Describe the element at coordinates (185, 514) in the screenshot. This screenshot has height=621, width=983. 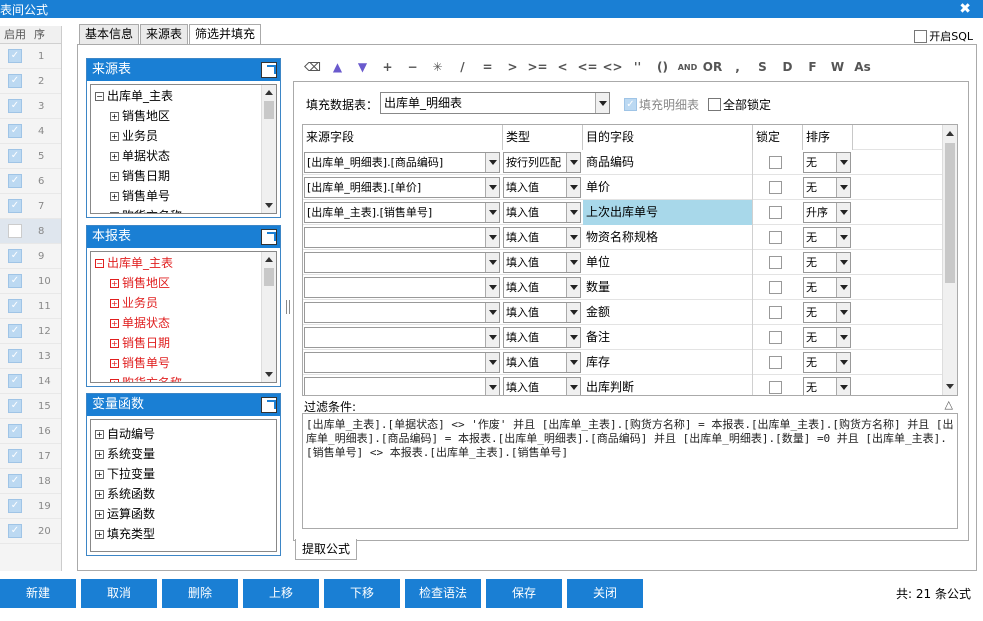
I see `tree-node: + 运算函数` at that location.